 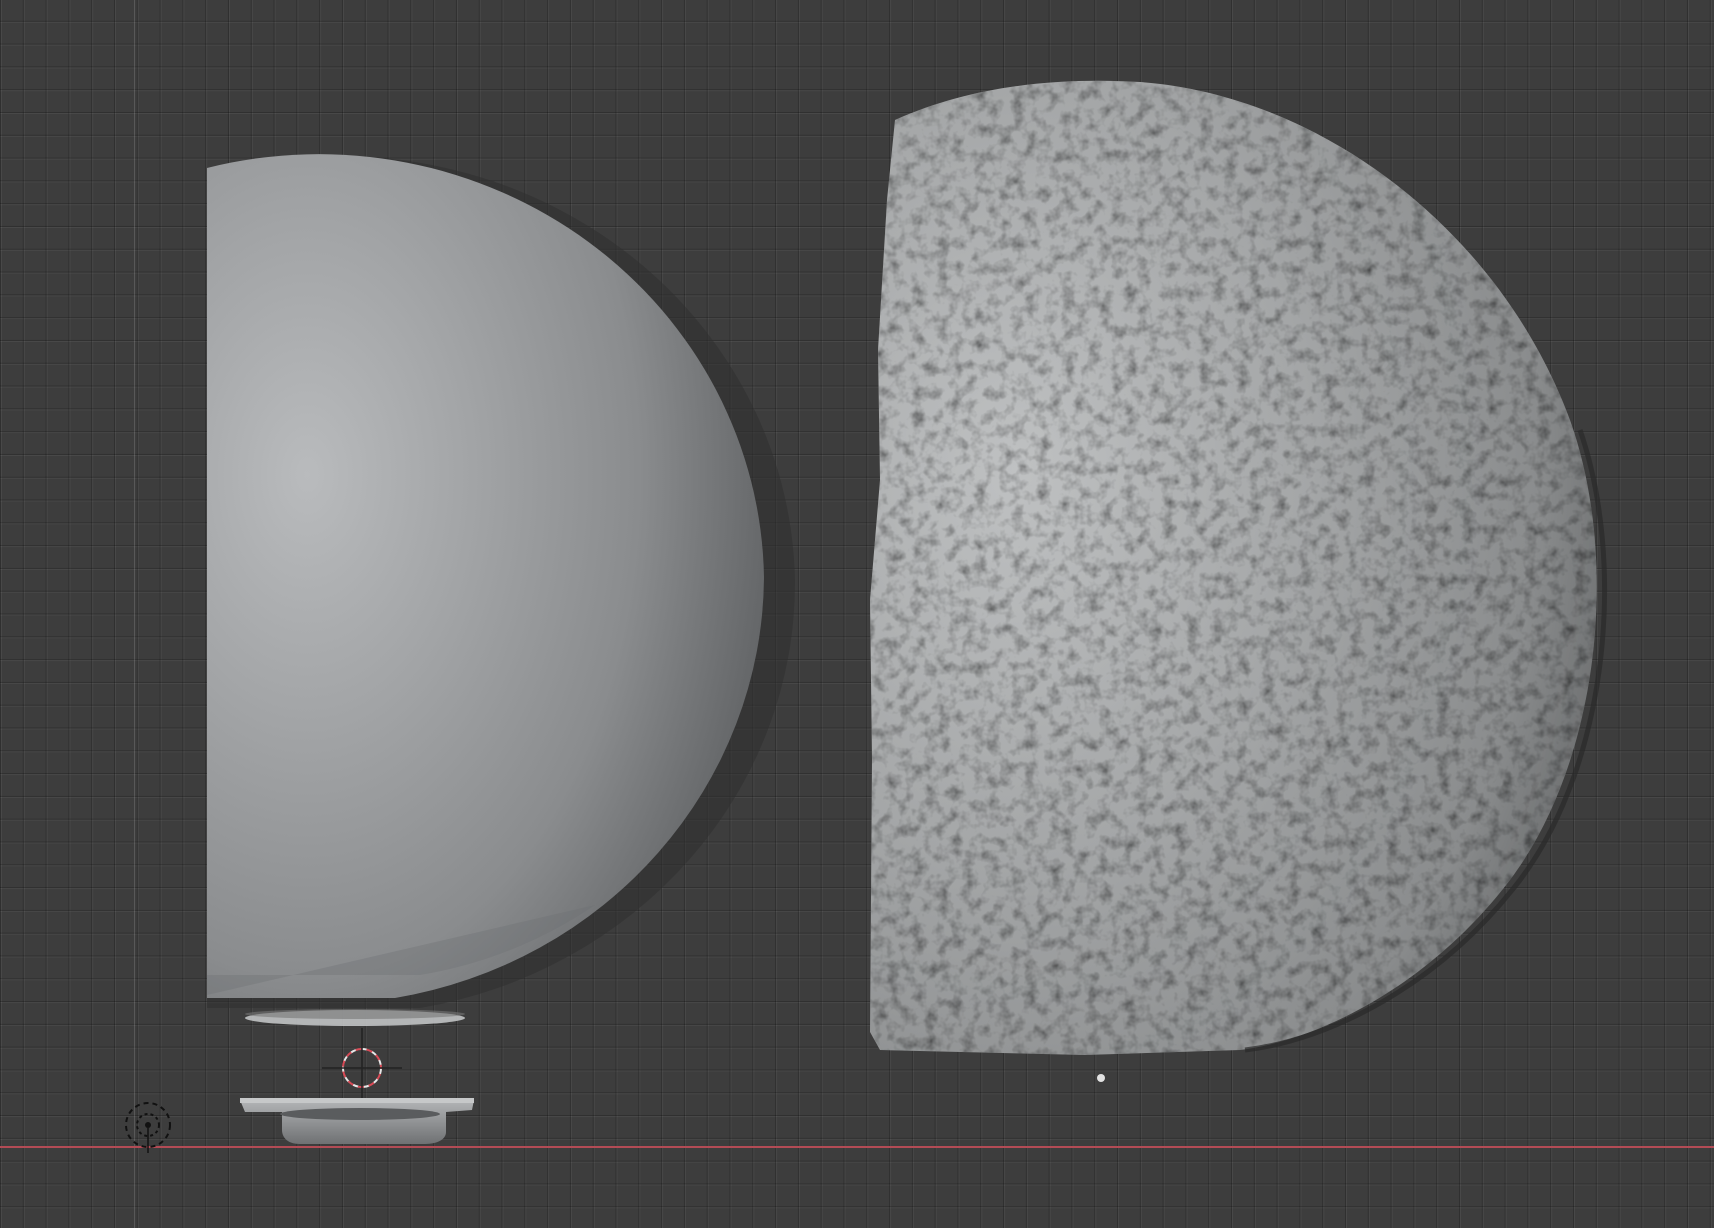 I want to click on 3d-cursor-icon, so click(x=362, y=1068).